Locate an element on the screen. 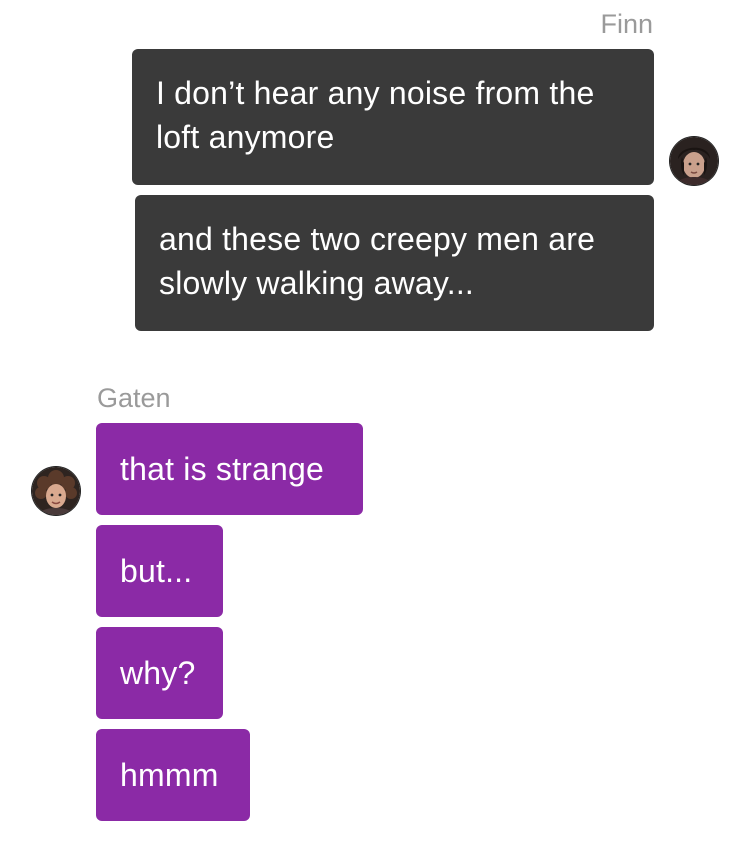  message-text: hmmm is located at coordinates (169, 775).